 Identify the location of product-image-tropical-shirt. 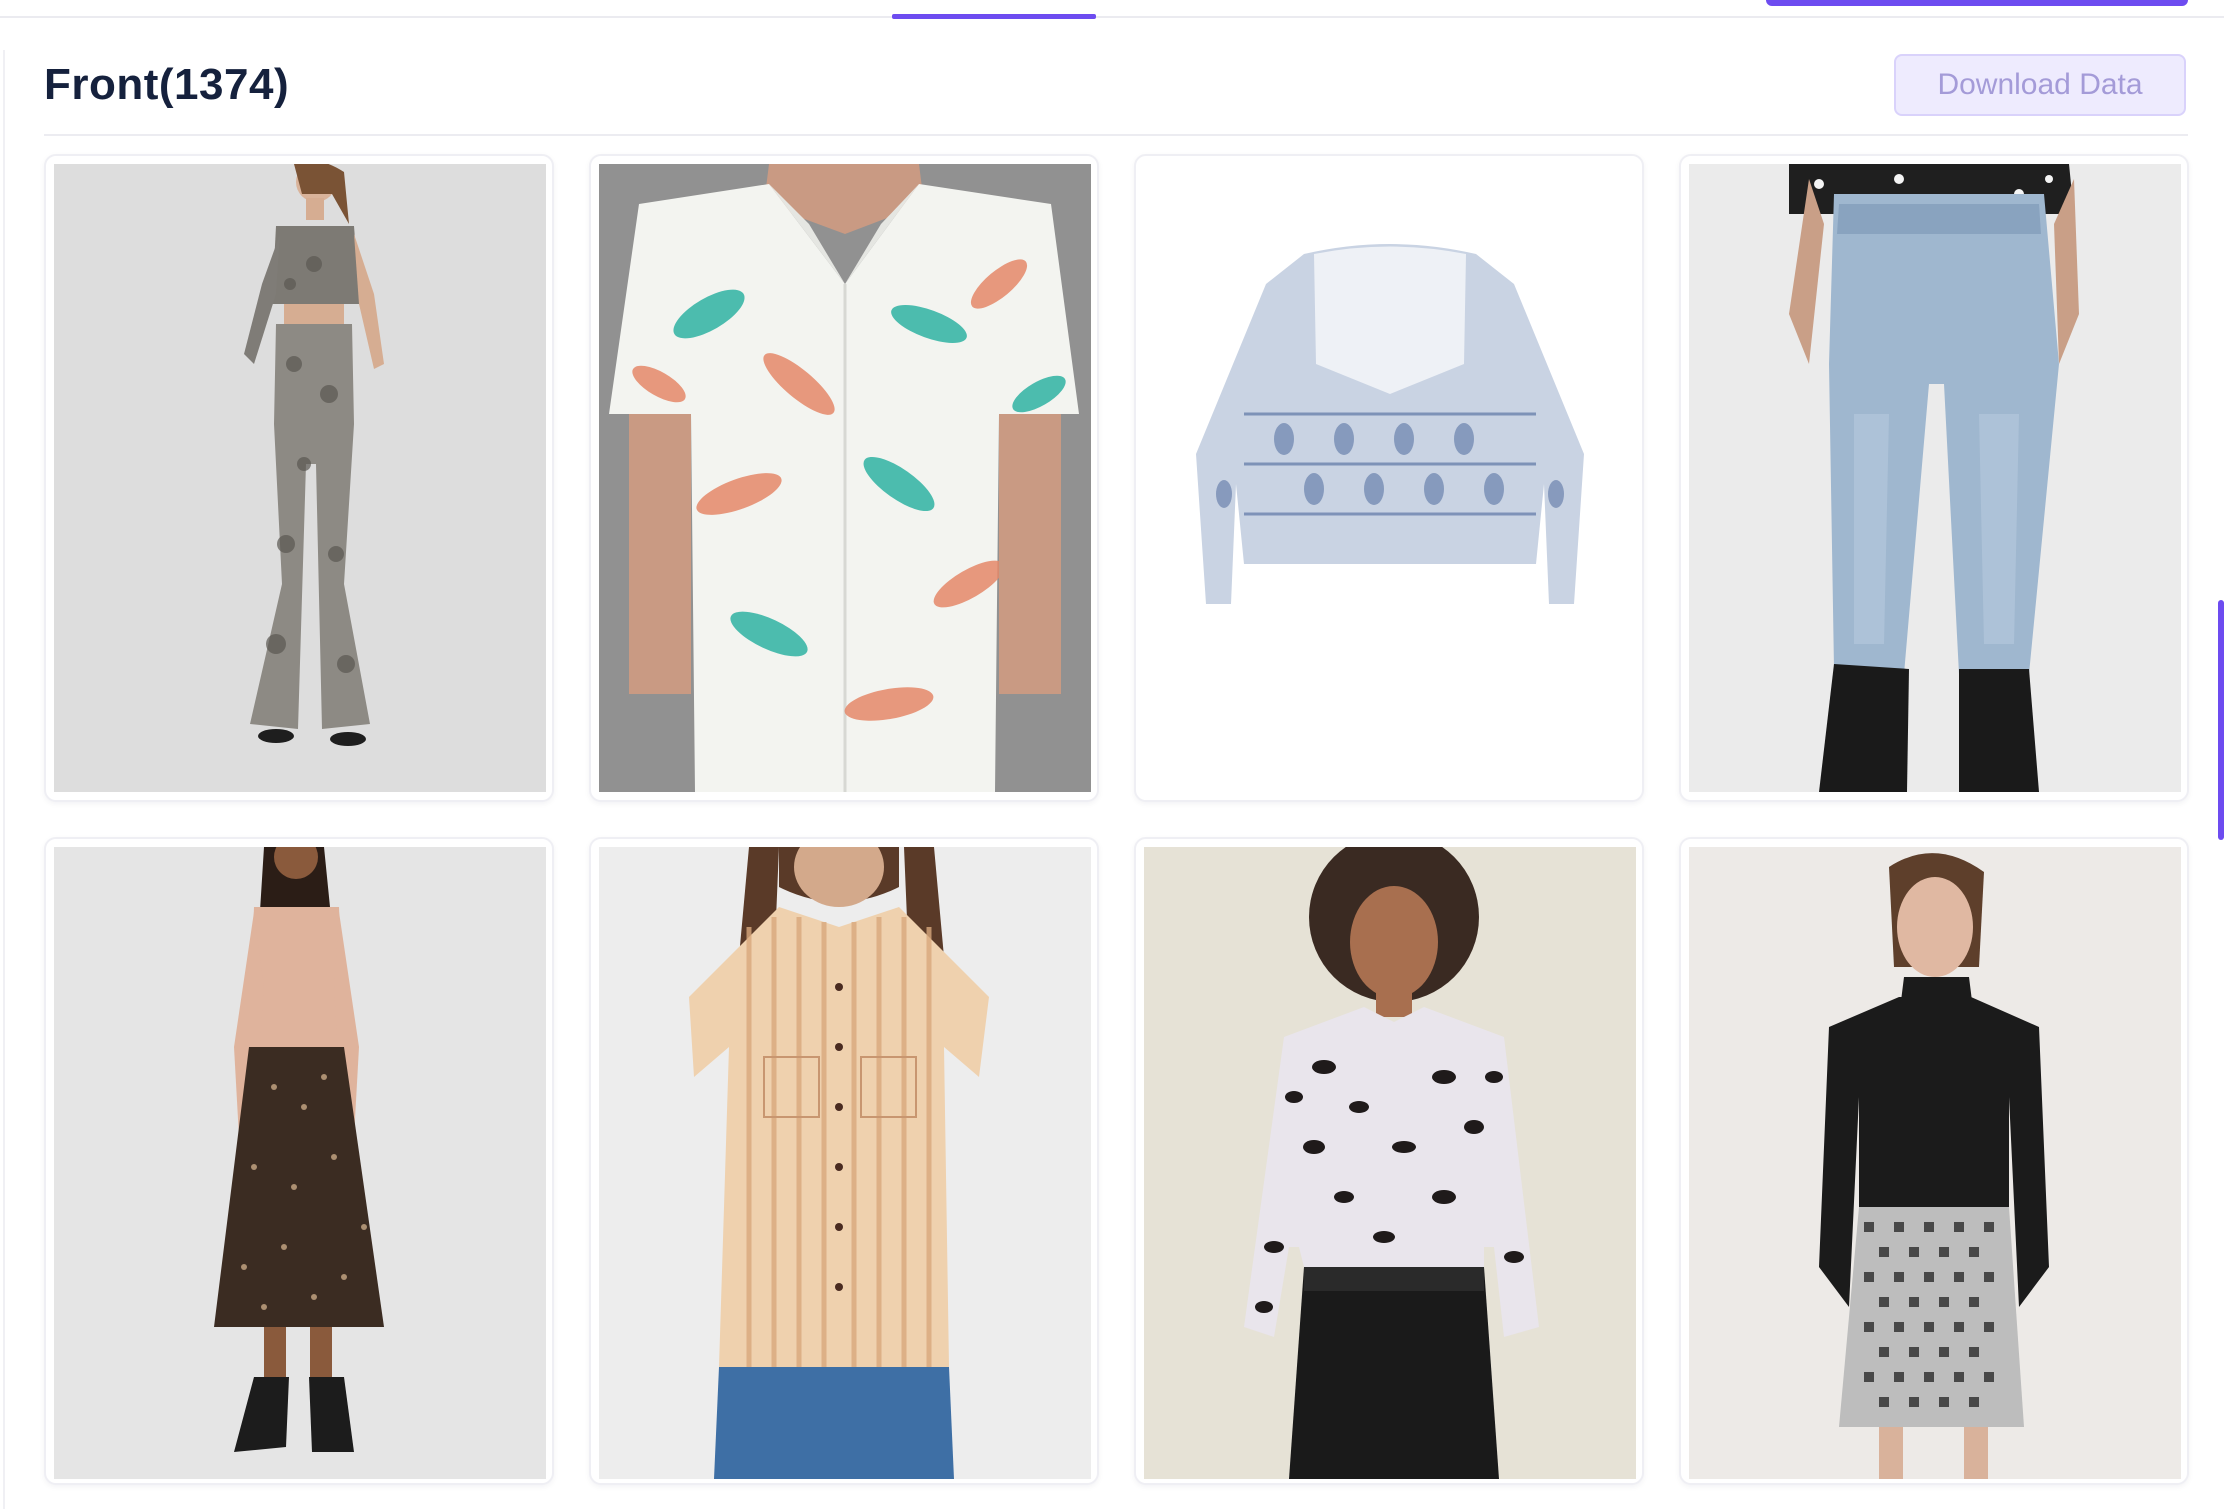
(845, 478).